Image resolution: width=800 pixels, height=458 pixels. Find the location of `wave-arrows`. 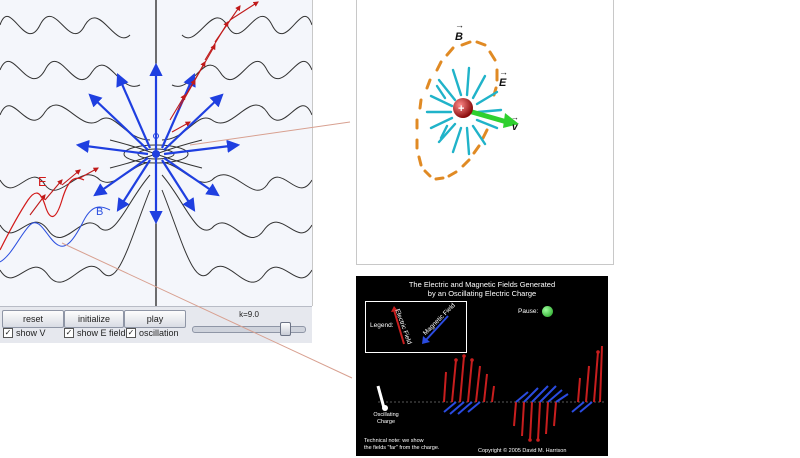

wave-arrows is located at coordinates (490, 393).